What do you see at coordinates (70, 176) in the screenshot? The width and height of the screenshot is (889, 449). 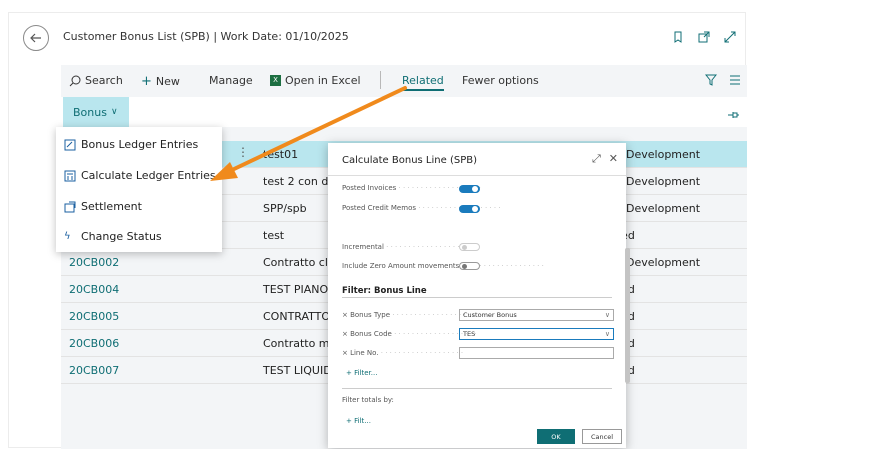 I see `calculate-icon` at bounding box center [70, 176].